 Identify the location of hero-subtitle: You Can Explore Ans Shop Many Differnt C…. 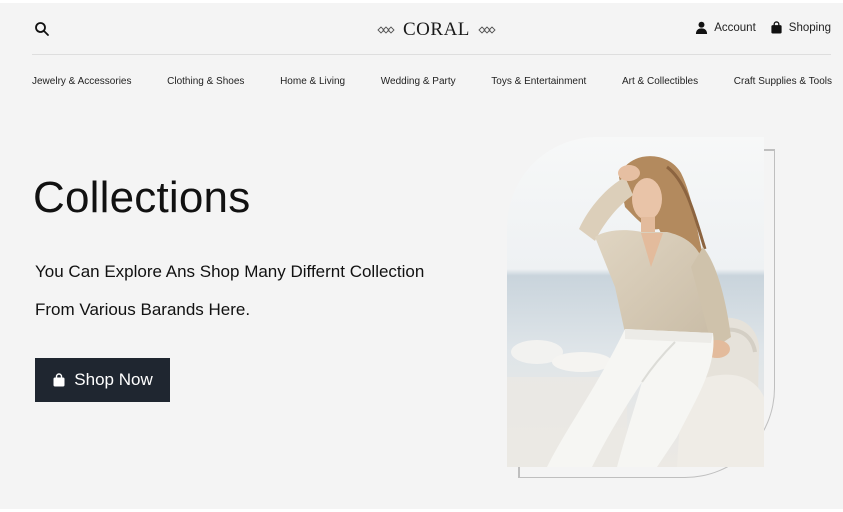
(255, 291).